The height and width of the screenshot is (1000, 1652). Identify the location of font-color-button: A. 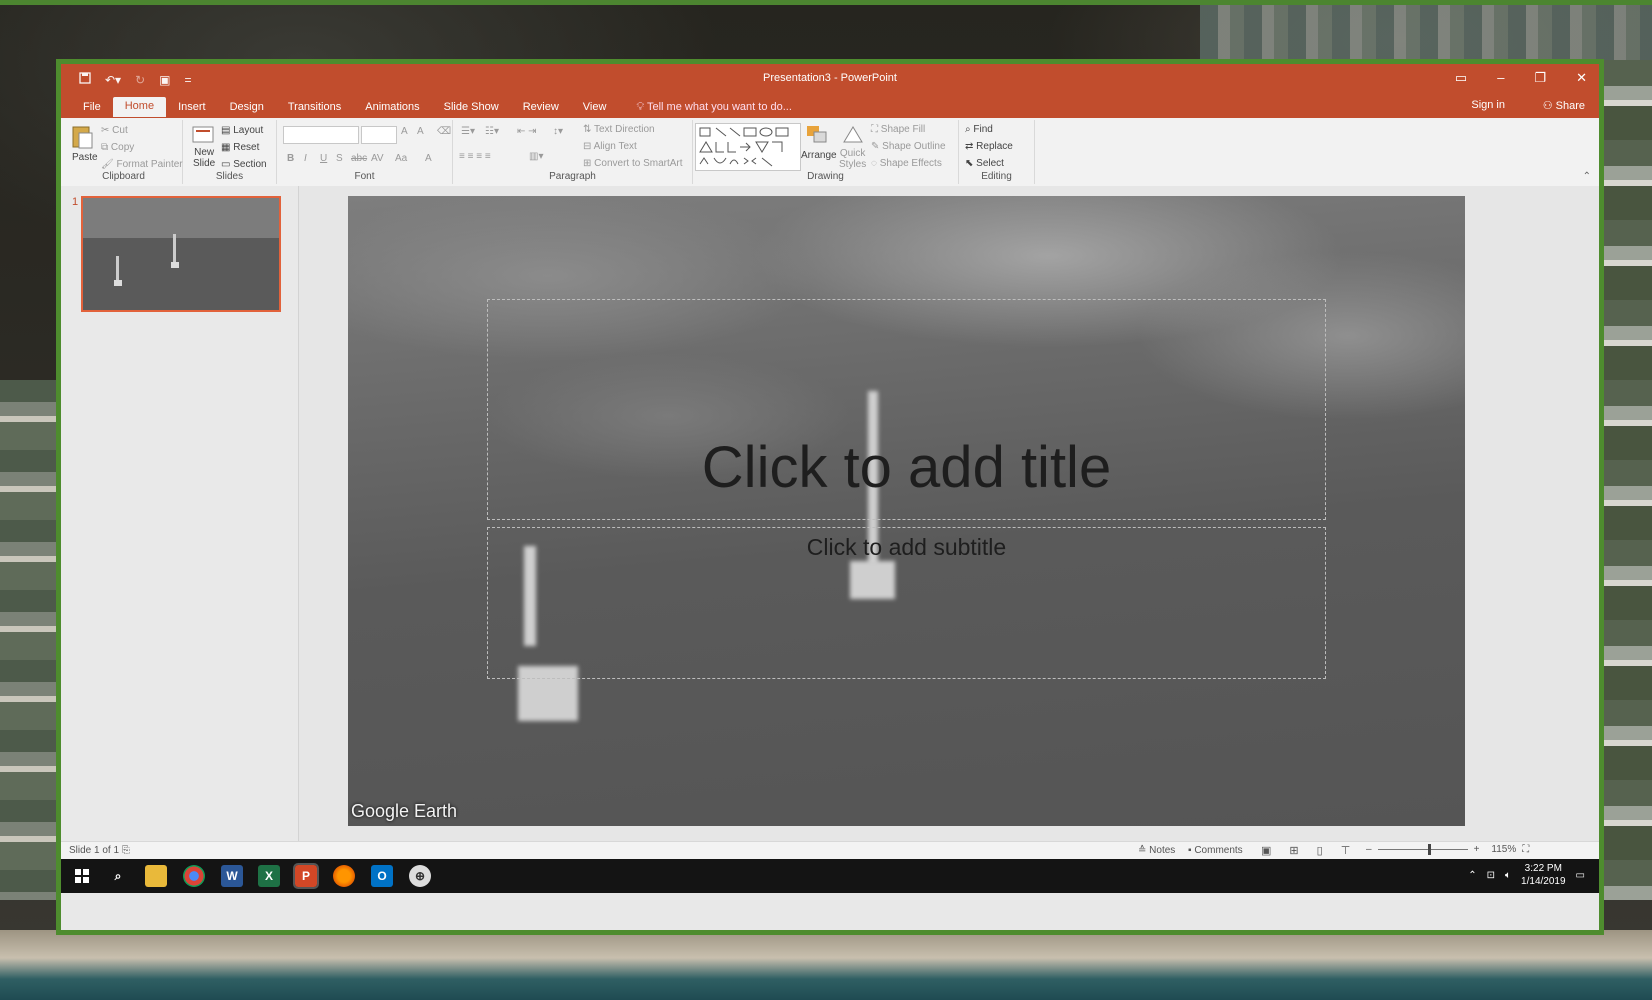
(428, 158).